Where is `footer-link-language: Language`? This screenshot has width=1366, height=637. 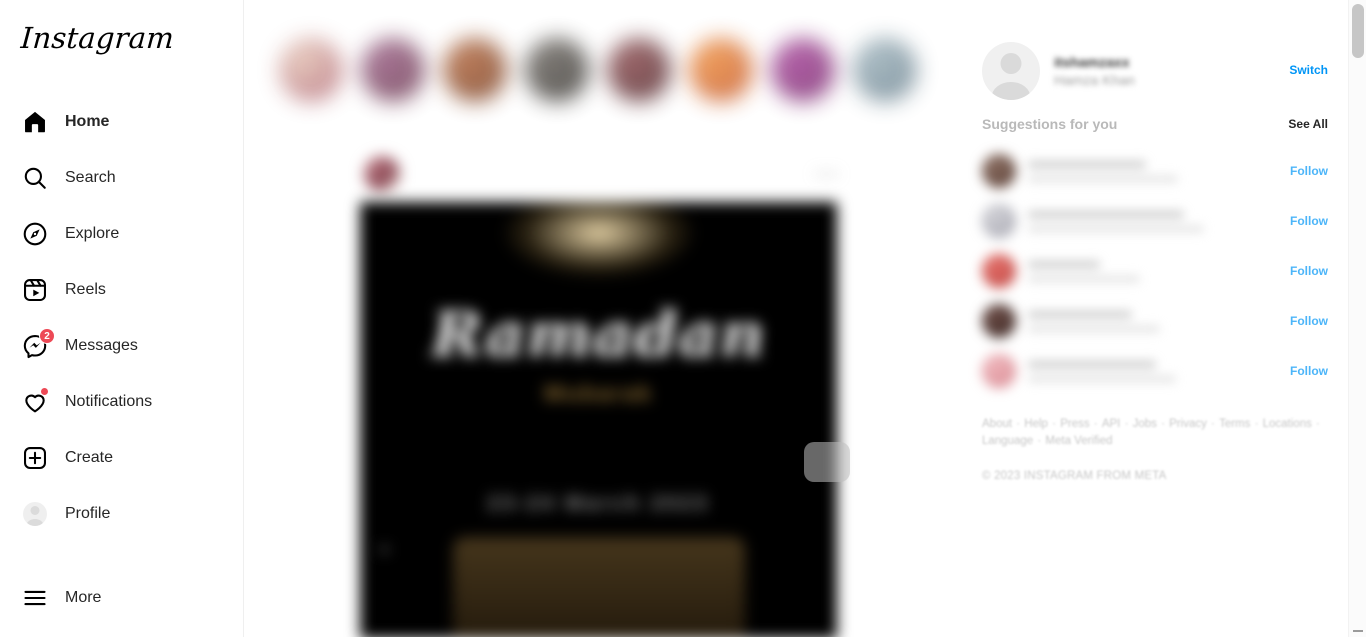
footer-link-language: Language is located at coordinates (1007, 441).